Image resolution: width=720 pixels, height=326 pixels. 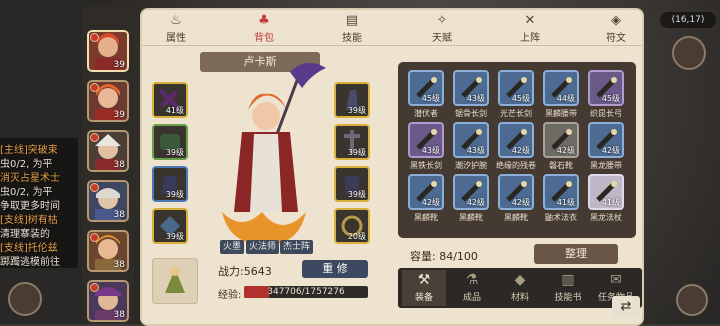 What do you see at coordinates (39, 150) in the screenshot?
I see `quest-line: [主线]突破束` at bounding box center [39, 150].